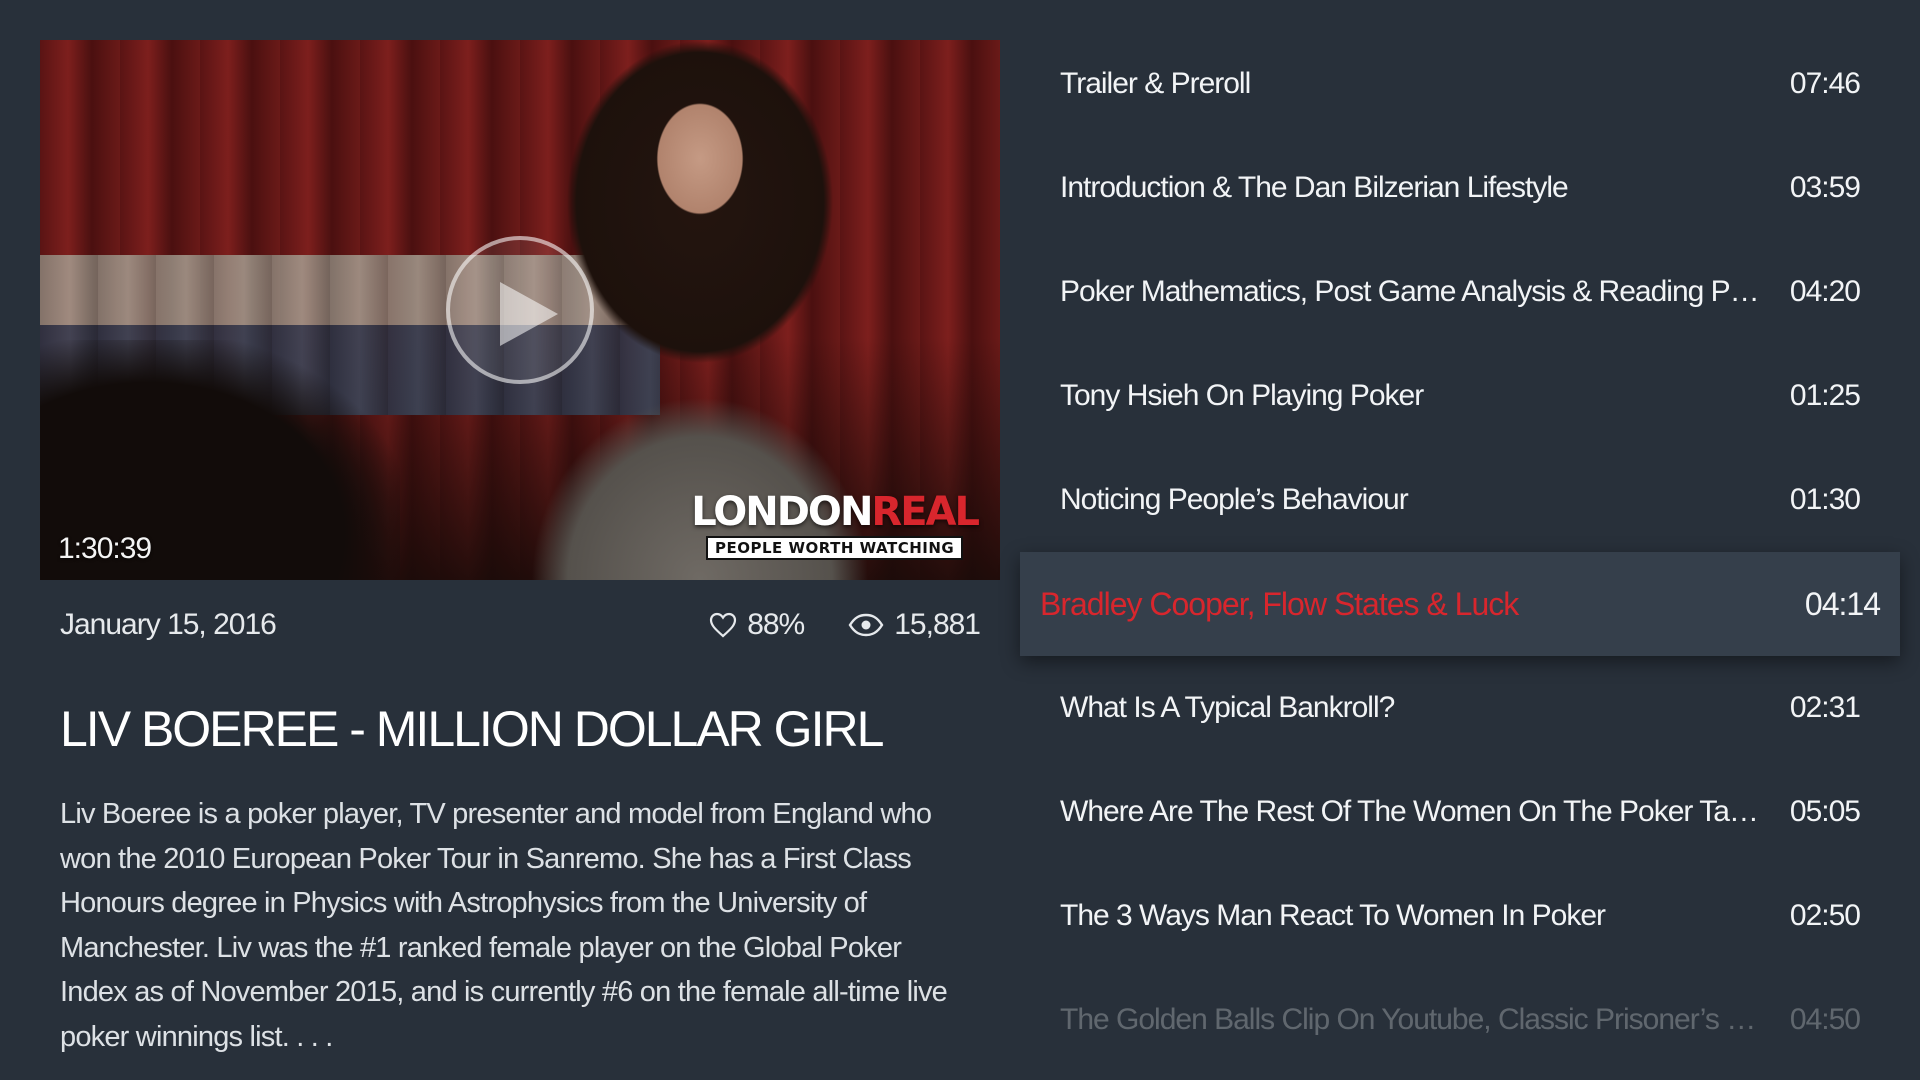 Image resolution: width=1920 pixels, height=1080 pixels. What do you see at coordinates (1279, 603) in the screenshot?
I see `chapter-title: Bradley Cooper, Flow States & Luck` at bounding box center [1279, 603].